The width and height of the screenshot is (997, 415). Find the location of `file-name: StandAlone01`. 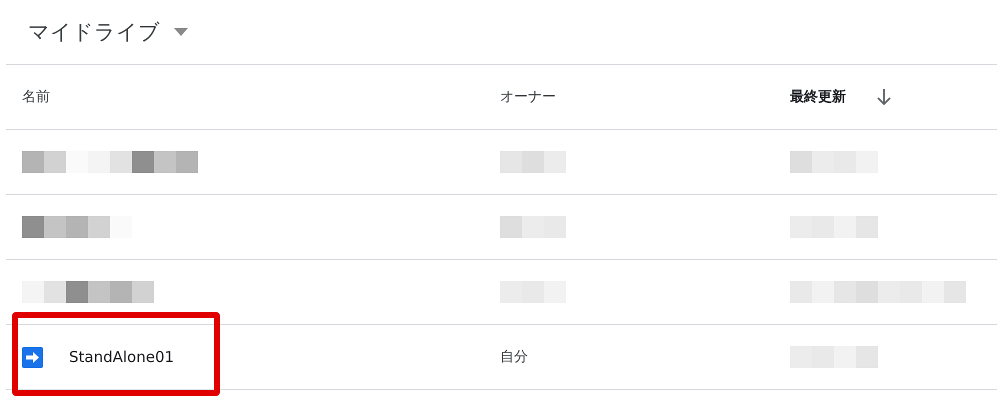

file-name: StandAlone01 is located at coordinates (121, 357).